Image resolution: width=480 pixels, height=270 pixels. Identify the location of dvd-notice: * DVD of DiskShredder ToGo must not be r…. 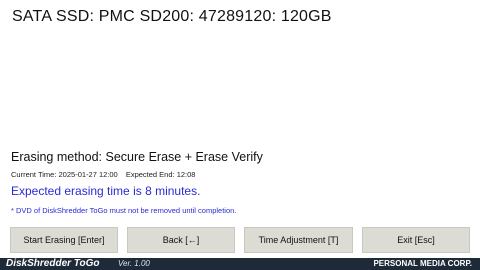
(124, 210).